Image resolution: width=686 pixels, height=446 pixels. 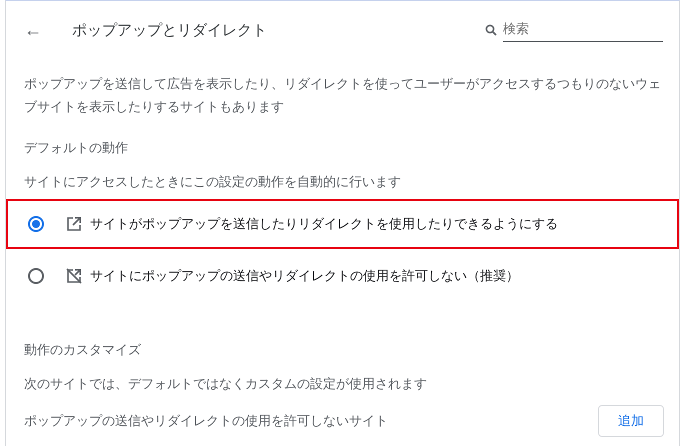 I want to click on blocked-open-icon, so click(x=74, y=276).